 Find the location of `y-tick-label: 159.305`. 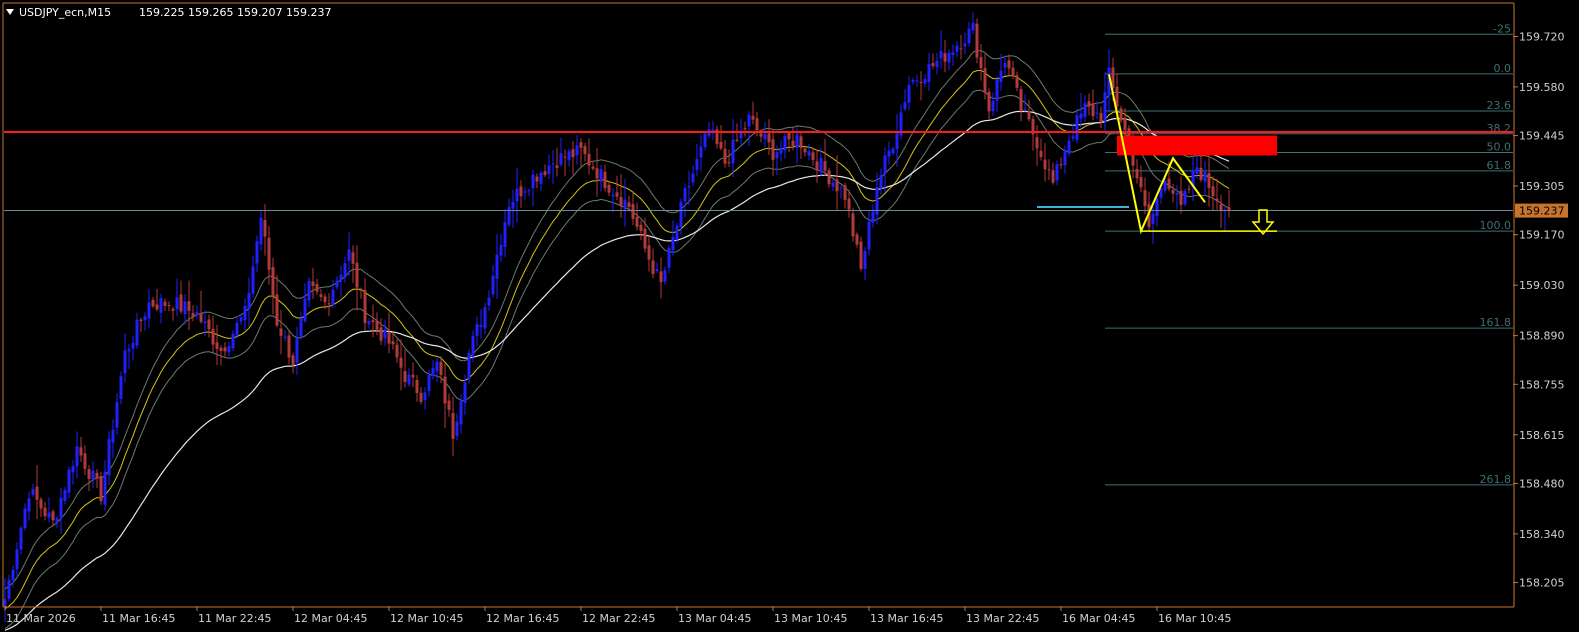

y-tick-label: 159.305 is located at coordinates (1542, 186).